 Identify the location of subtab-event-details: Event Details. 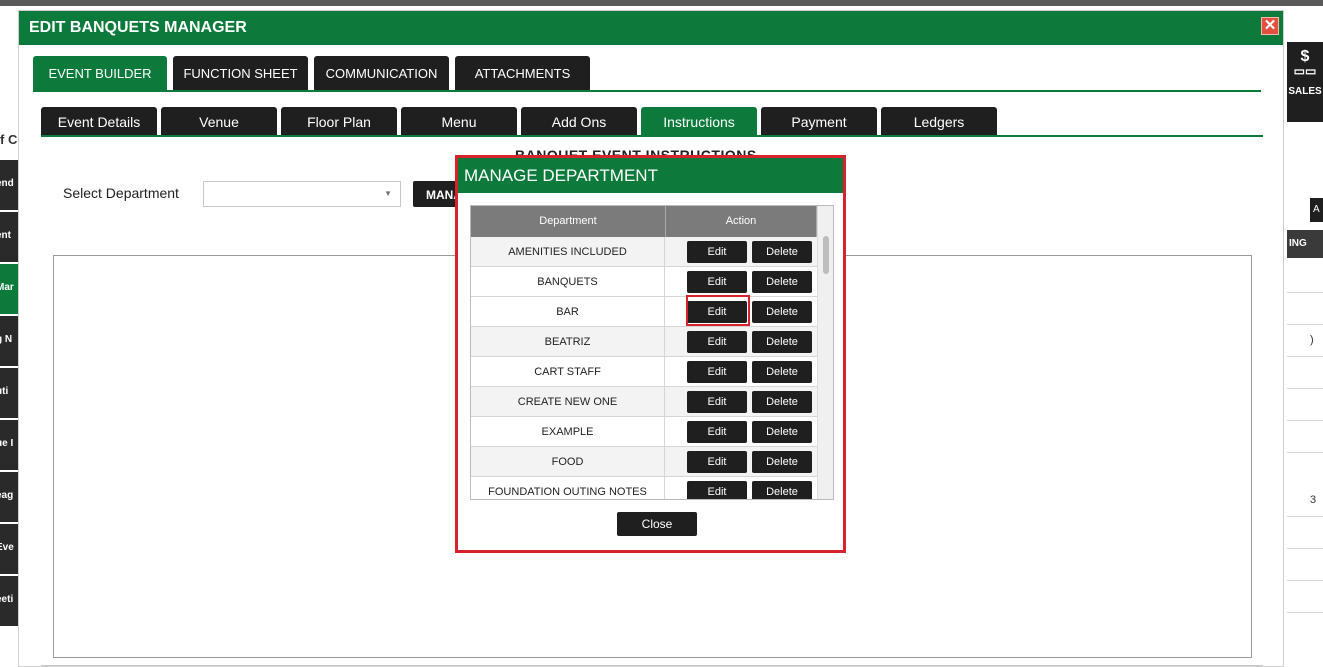
(99, 121).